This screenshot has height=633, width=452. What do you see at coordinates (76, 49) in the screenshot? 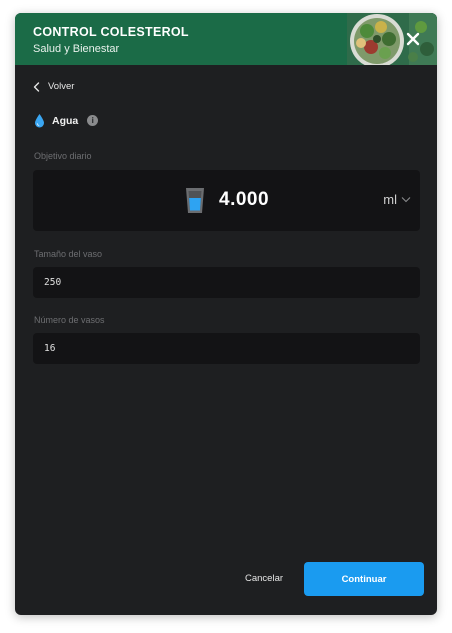
I see `app-subtitle: Salud y Bienestar` at bounding box center [76, 49].